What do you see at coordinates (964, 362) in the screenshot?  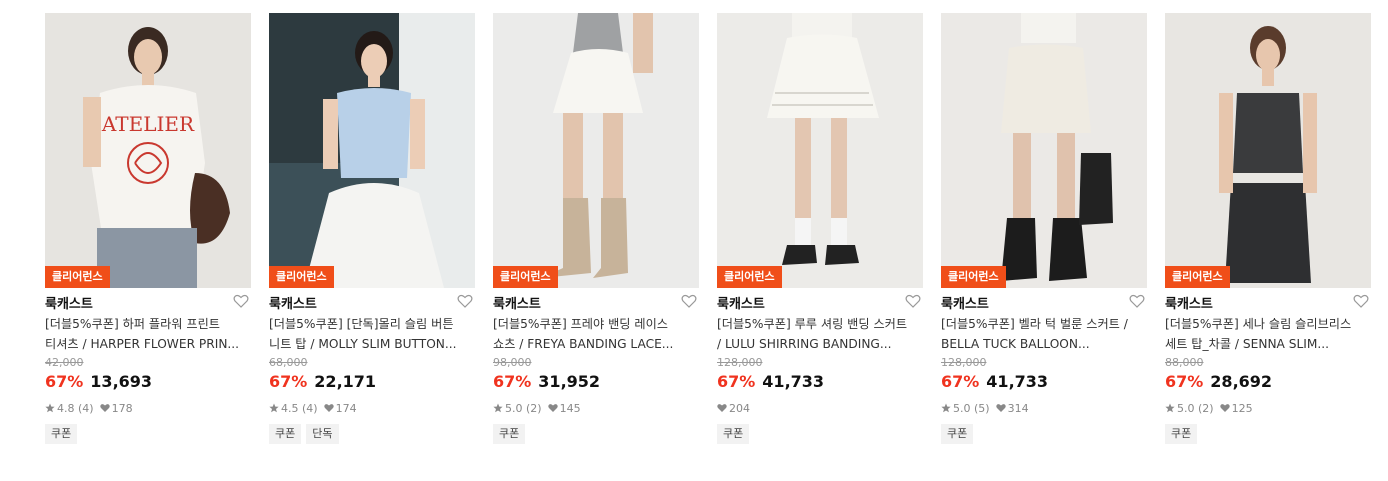 I see `original-price: 128,000` at bounding box center [964, 362].